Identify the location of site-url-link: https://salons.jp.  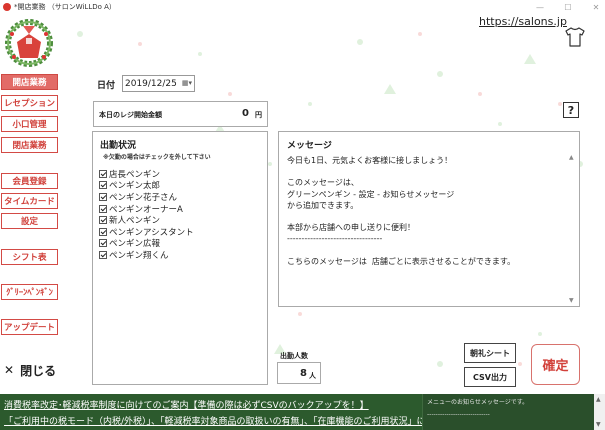
(523, 21).